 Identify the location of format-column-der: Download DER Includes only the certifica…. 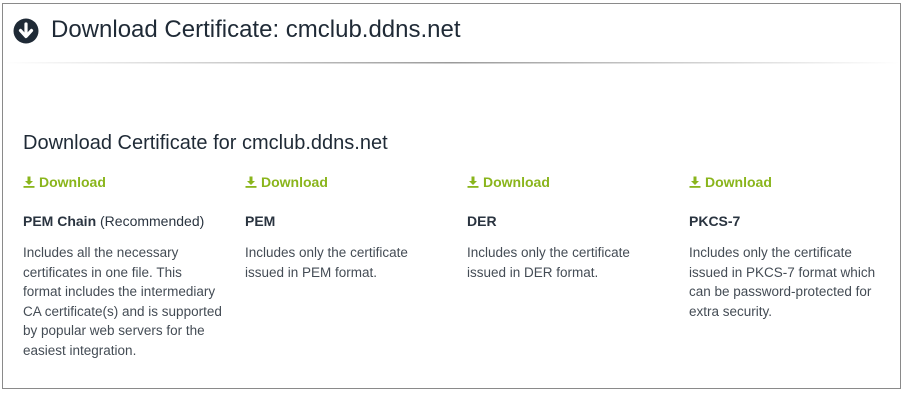
(567, 228).